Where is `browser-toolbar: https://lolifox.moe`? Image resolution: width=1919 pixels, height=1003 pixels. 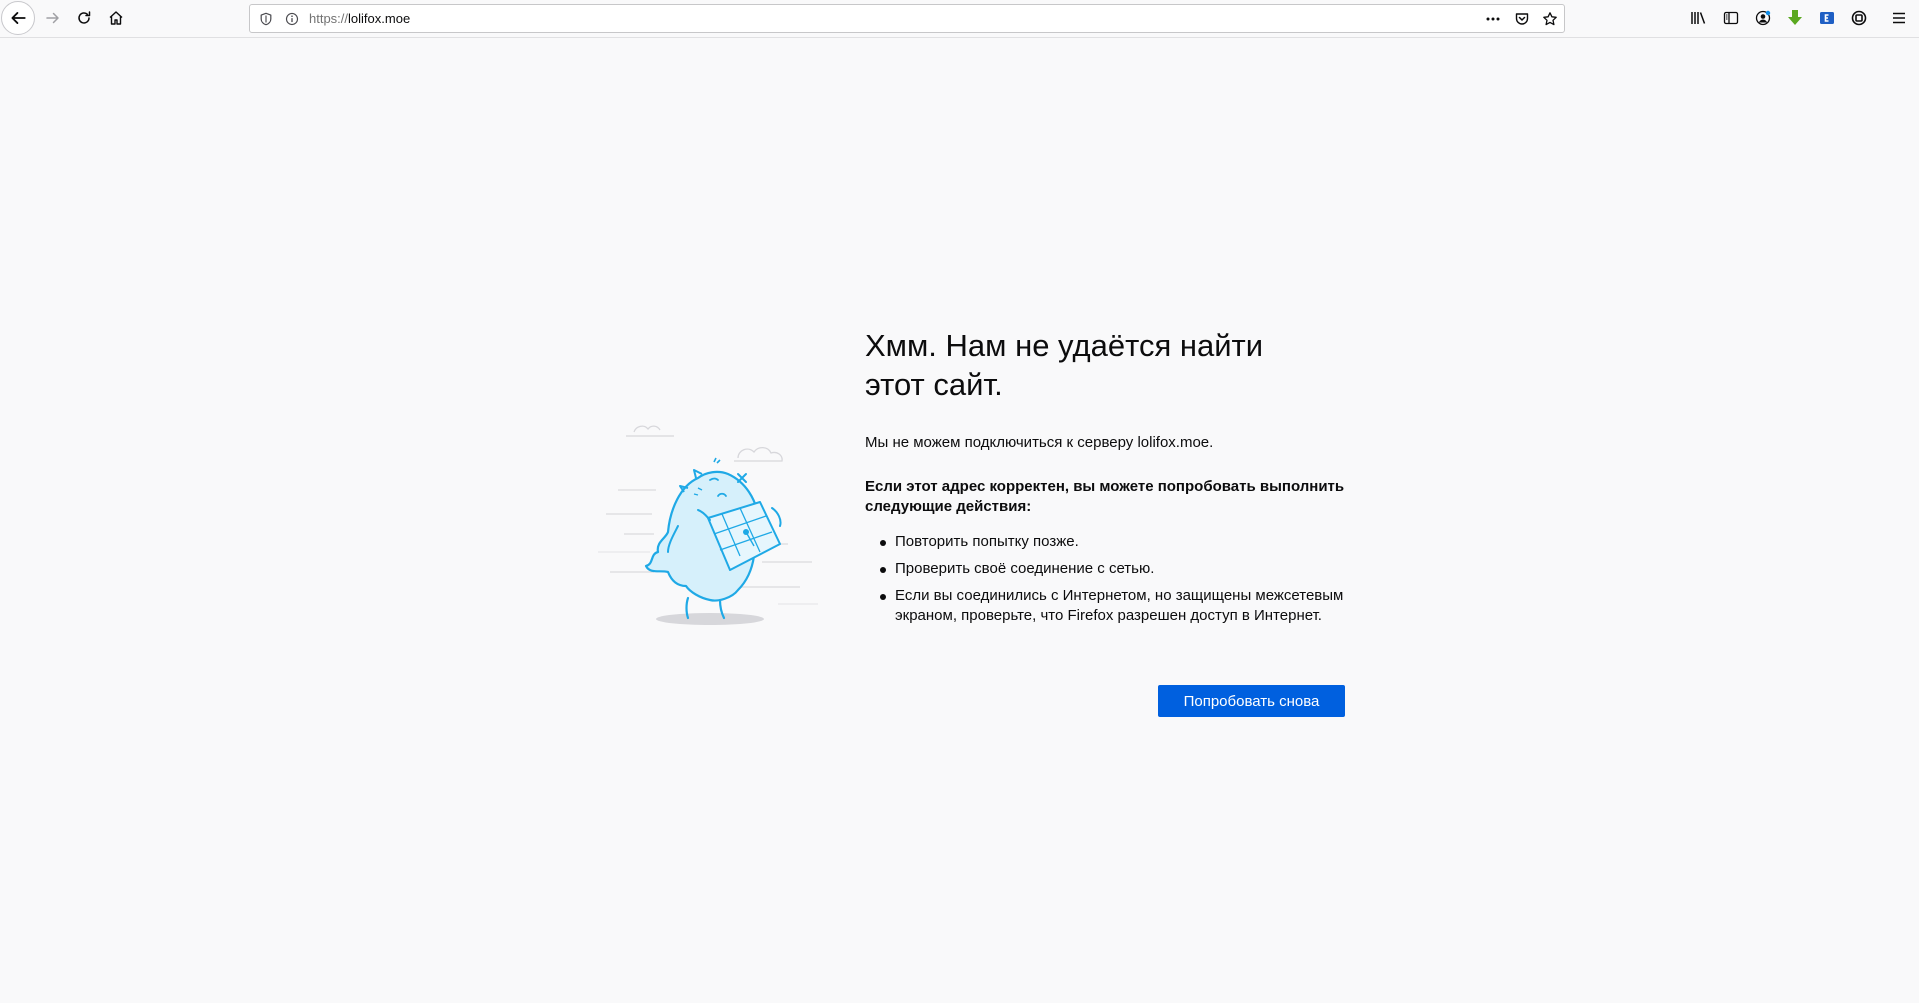
browser-toolbar: https://lolifox.moe is located at coordinates (959, 19).